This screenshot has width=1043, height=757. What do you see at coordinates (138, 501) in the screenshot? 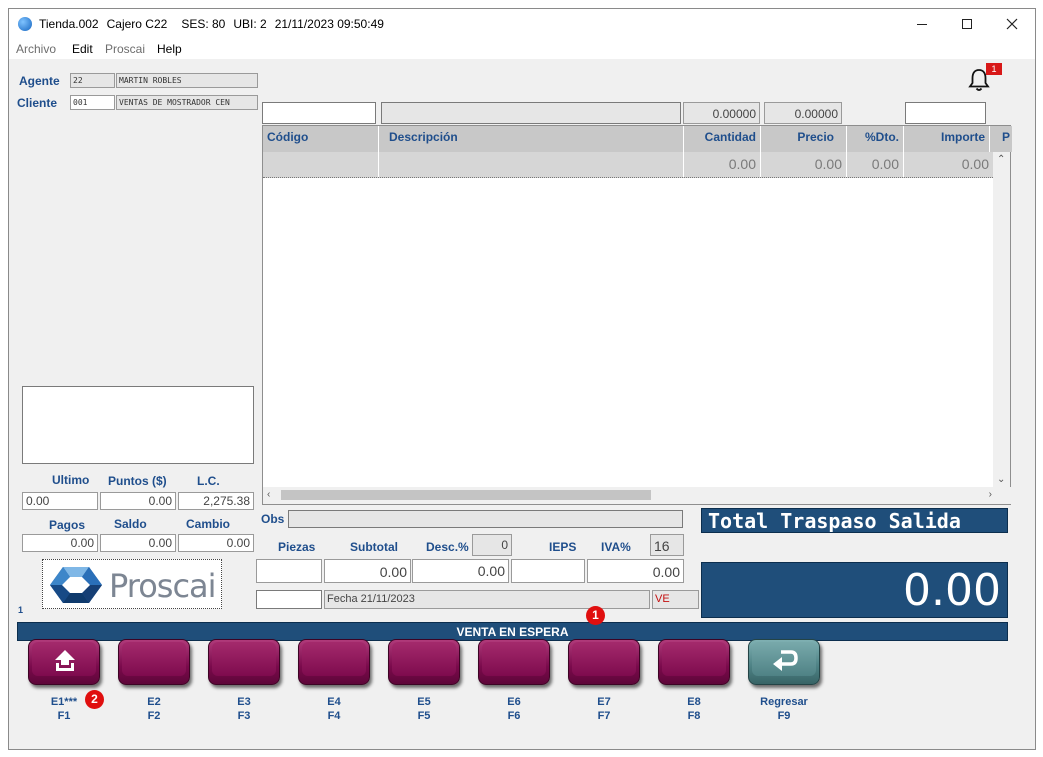
I see `puntos-value: 0.00` at bounding box center [138, 501].